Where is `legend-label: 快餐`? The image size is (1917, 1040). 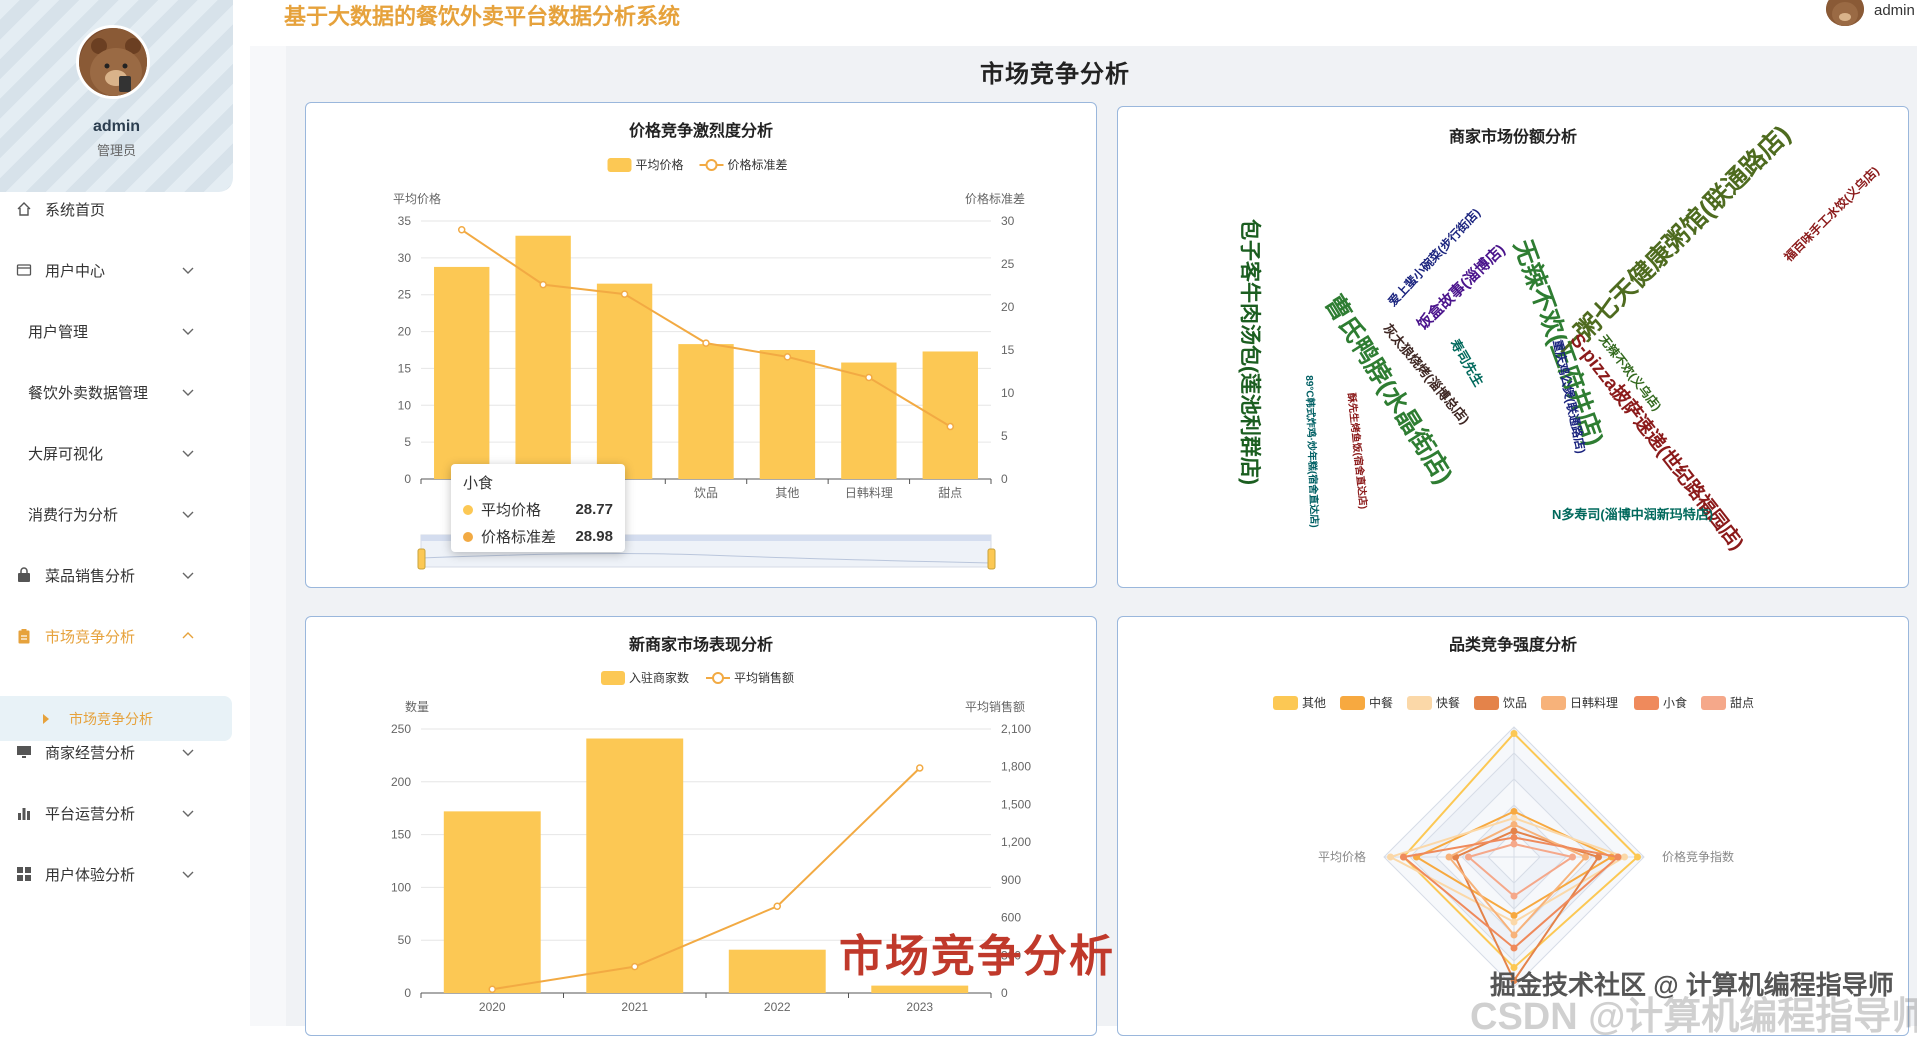 legend-label: 快餐 is located at coordinates (1448, 702).